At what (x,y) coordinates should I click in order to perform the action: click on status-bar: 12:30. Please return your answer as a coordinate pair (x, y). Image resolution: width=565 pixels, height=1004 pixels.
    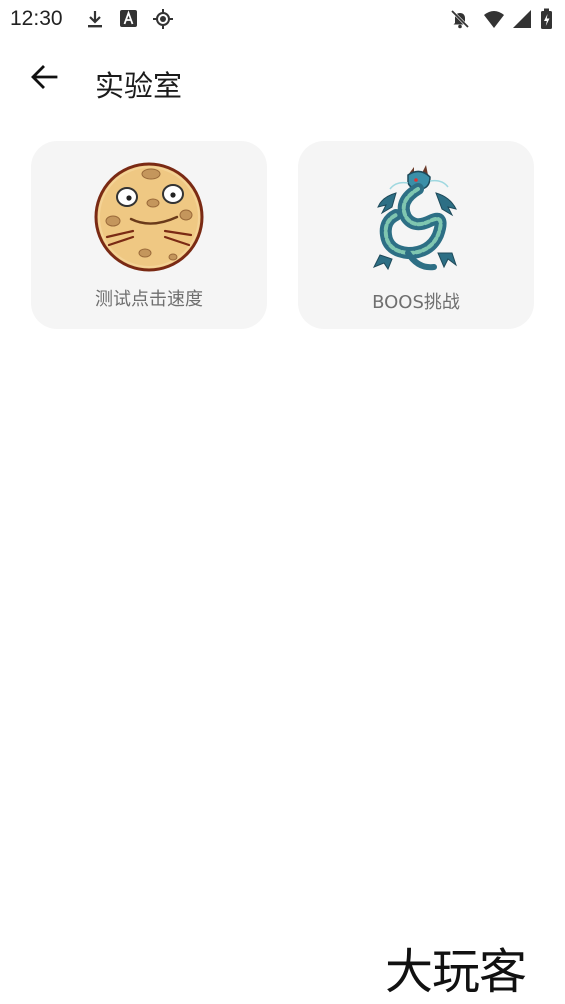
    Looking at the image, I should click on (282, 19).